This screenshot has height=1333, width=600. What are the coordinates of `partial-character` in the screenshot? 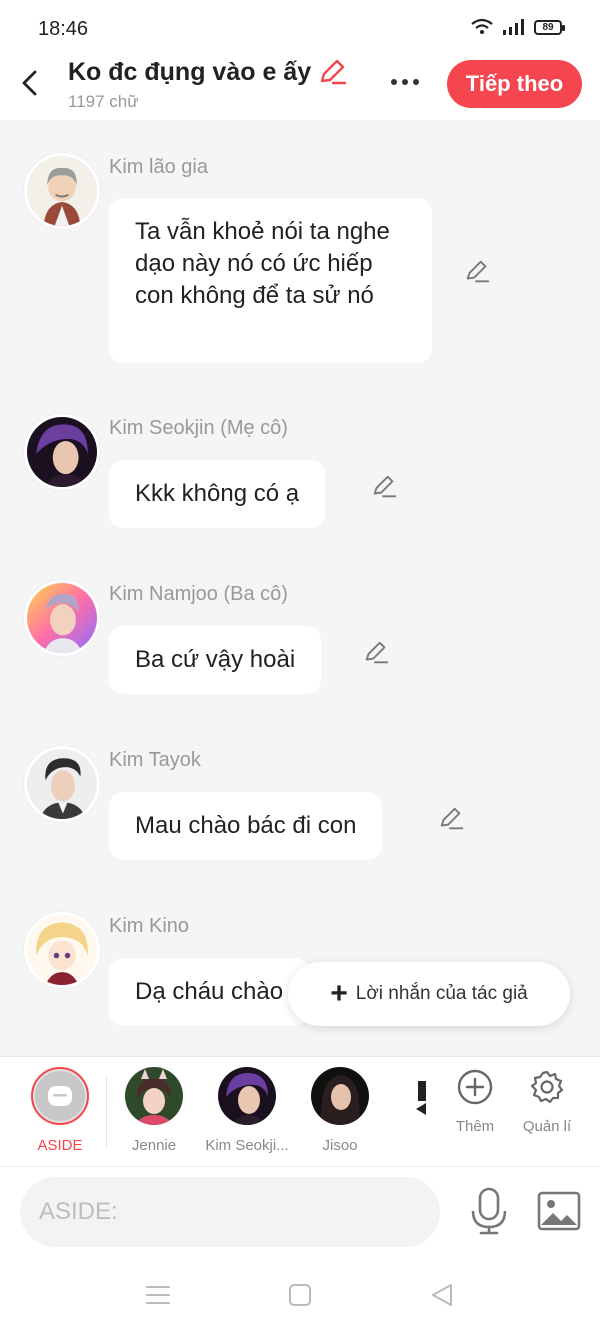 It's located at (419, 1096).